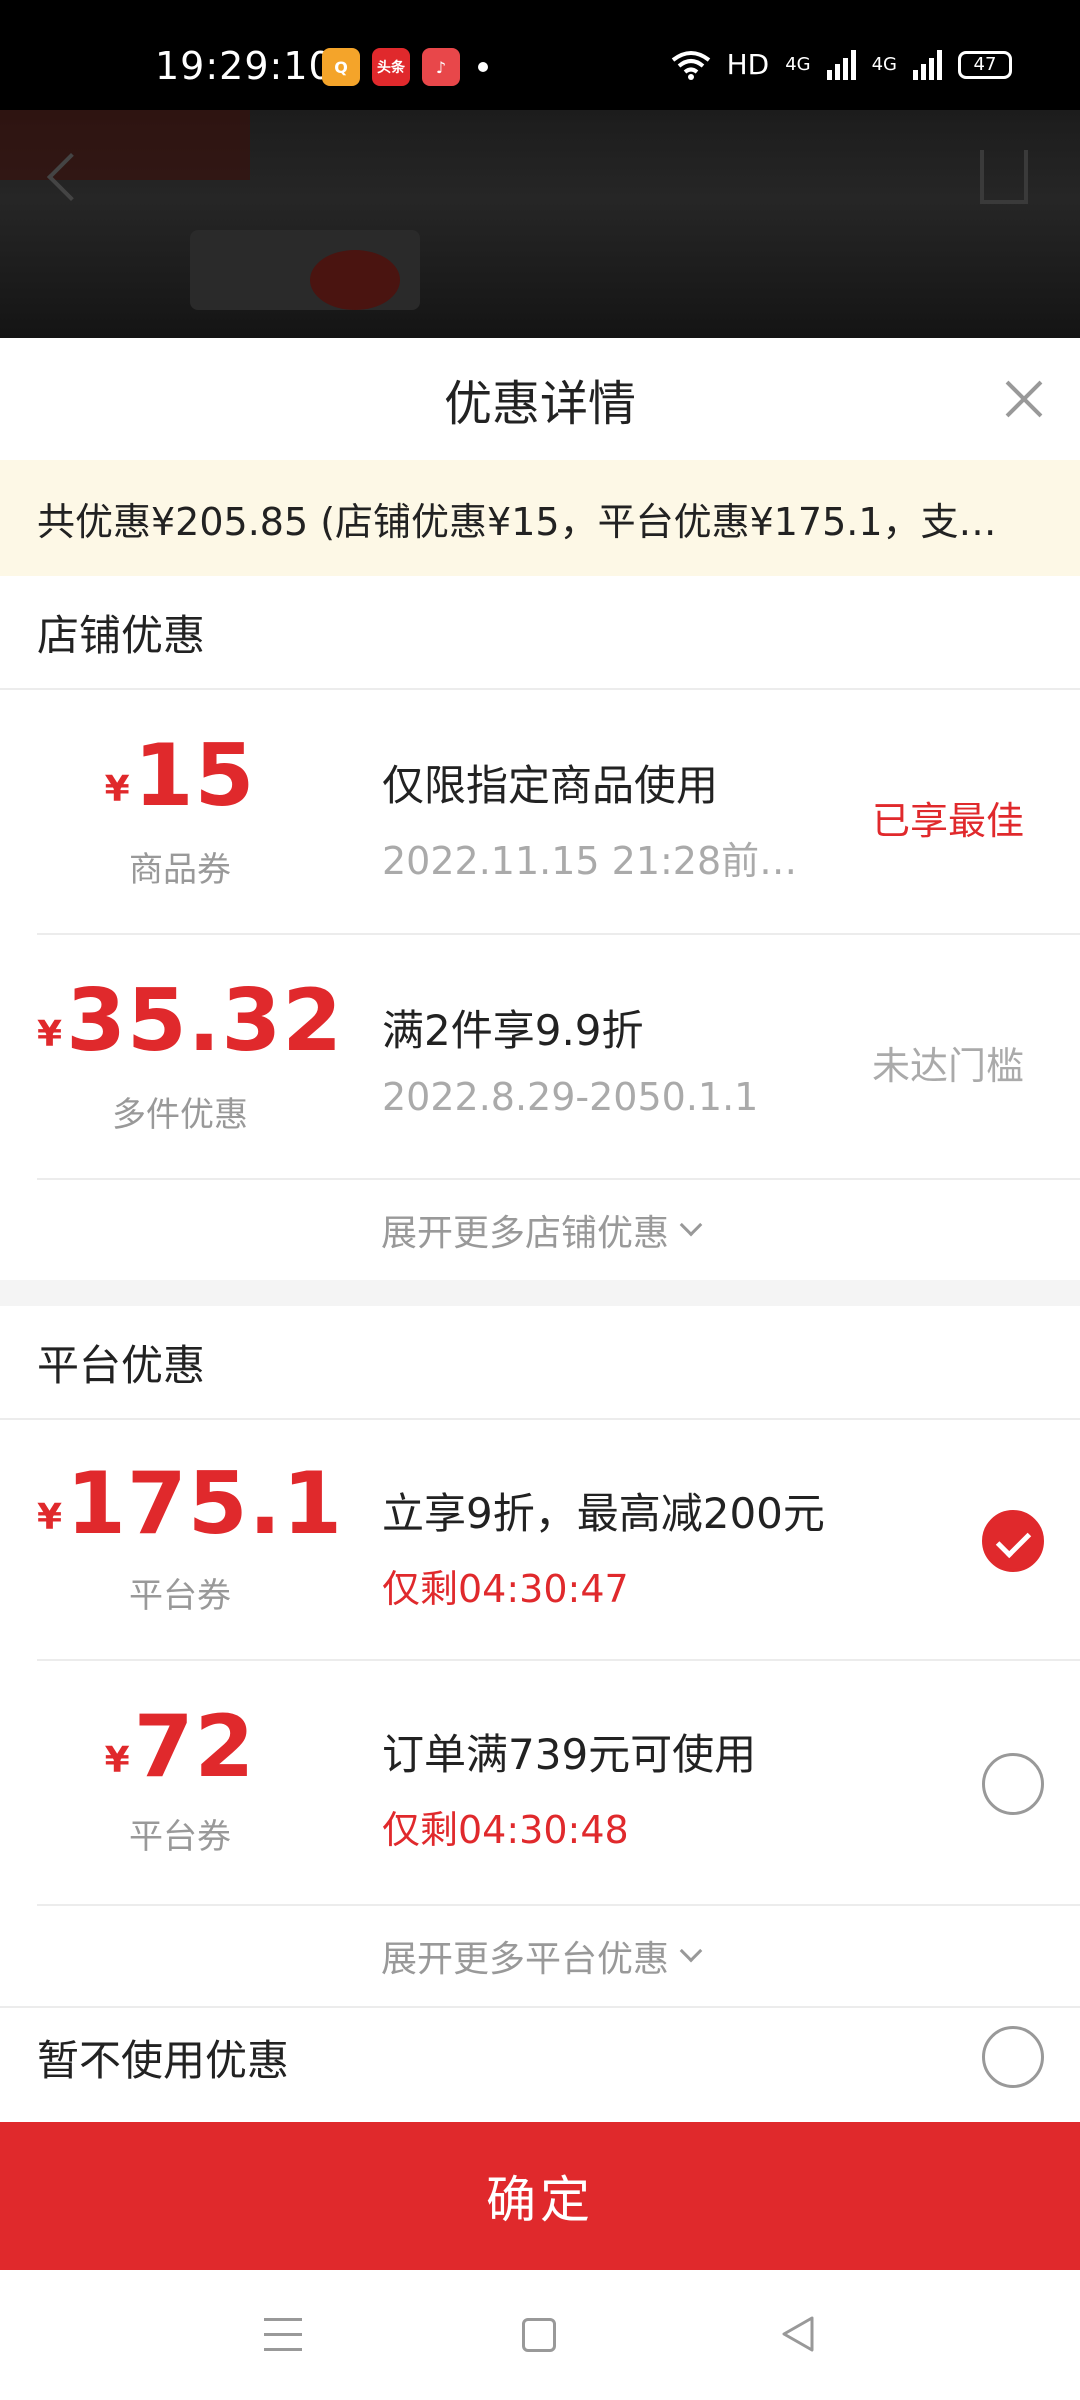 The height and width of the screenshot is (2400, 1080). I want to click on wifi-icon, so click(690, 65).